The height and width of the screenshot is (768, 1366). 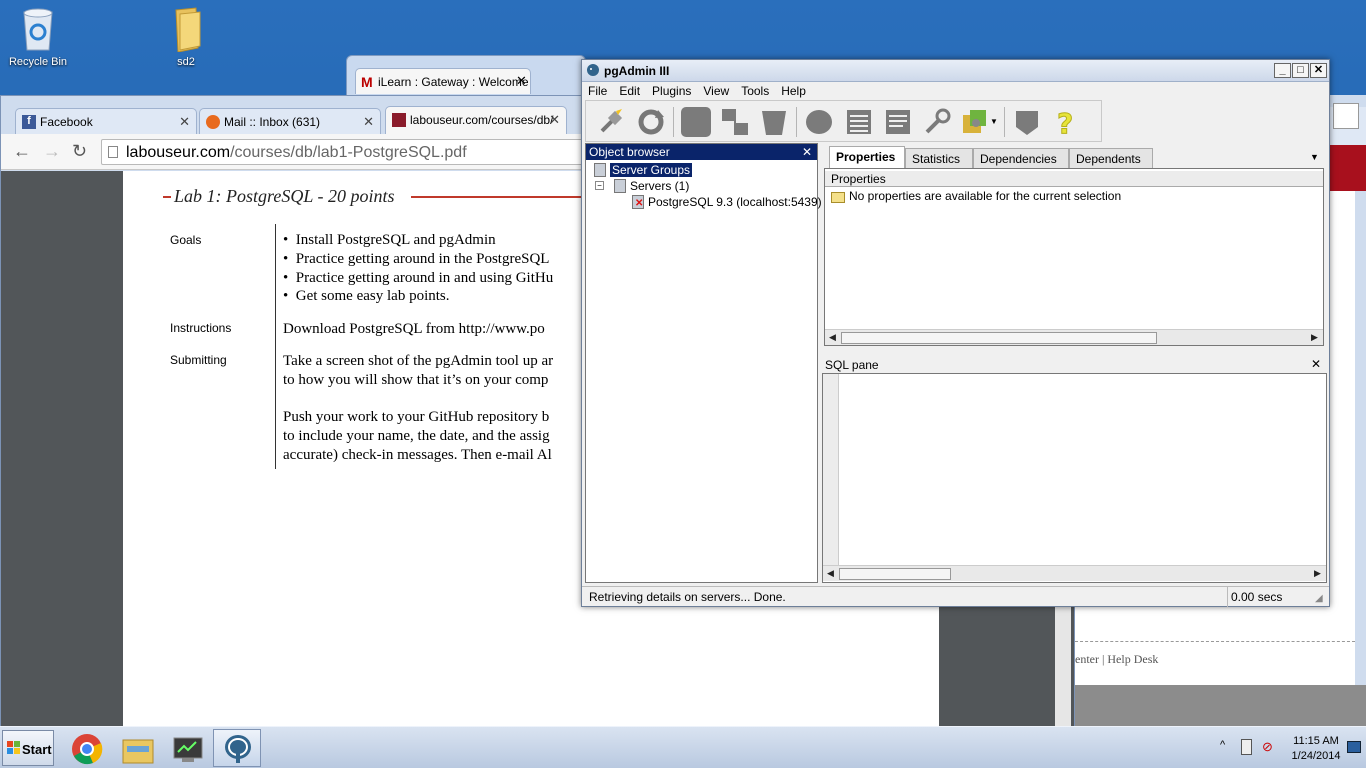 I want to click on maximize-button: □, so click(x=1300, y=70).